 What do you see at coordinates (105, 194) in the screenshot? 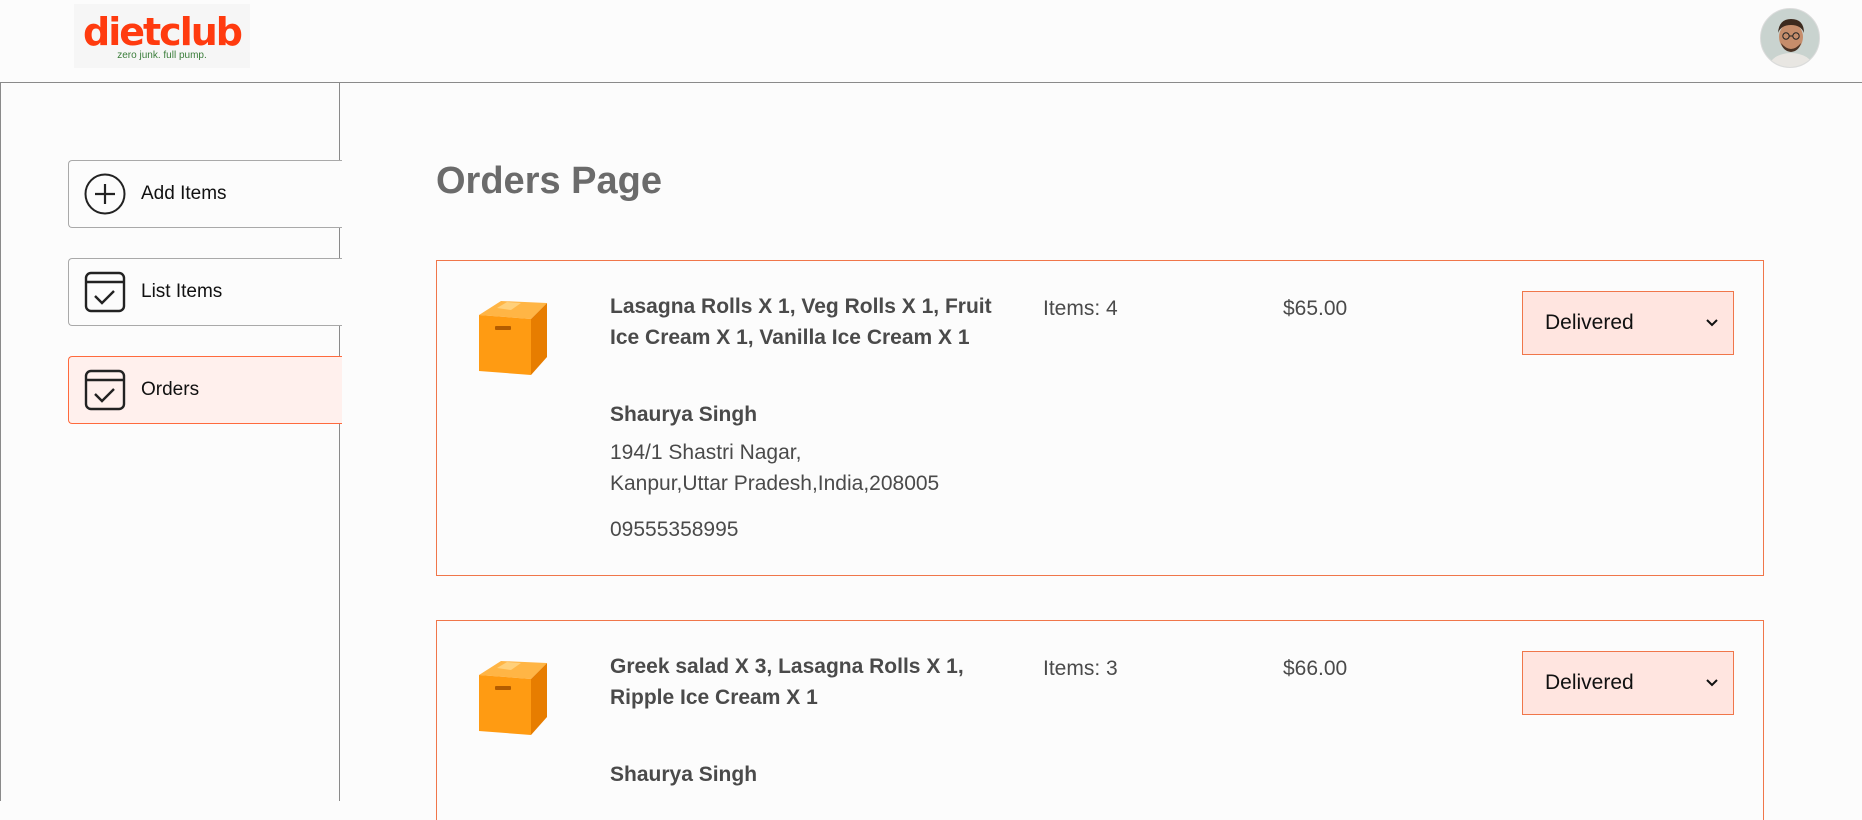
I see `add-circle-icon` at bounding box center [105, 194].